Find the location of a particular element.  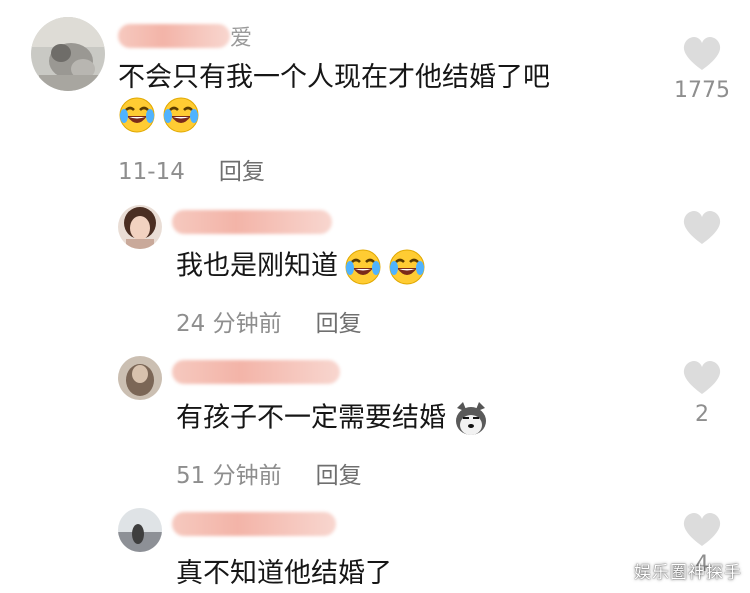

comment-time: 11-14 is located at coordinates (151, 172).